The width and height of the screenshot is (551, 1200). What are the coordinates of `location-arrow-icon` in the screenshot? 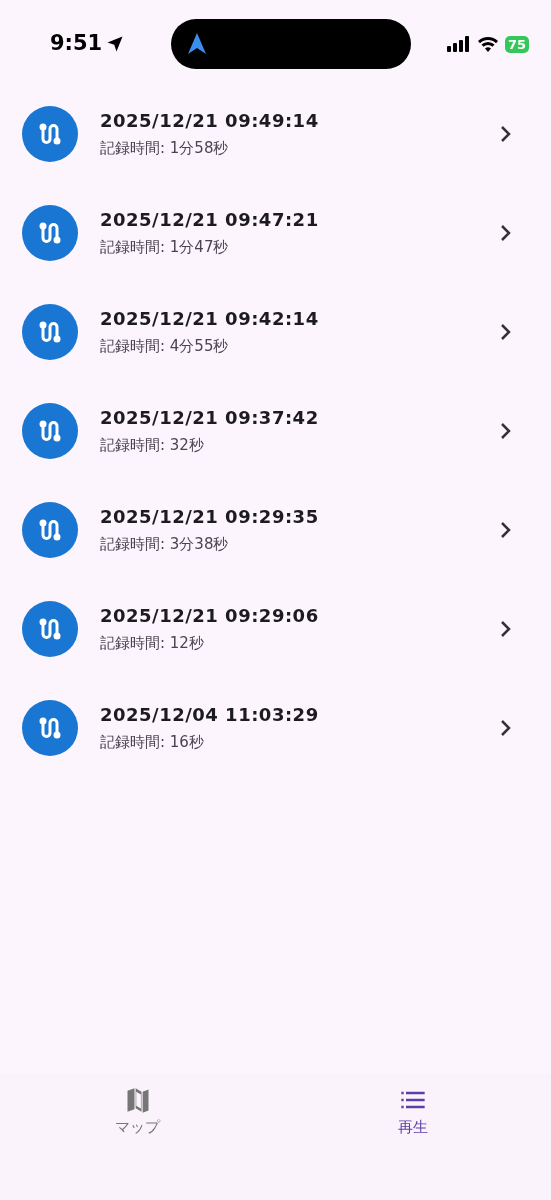 It's located at (115, 44).